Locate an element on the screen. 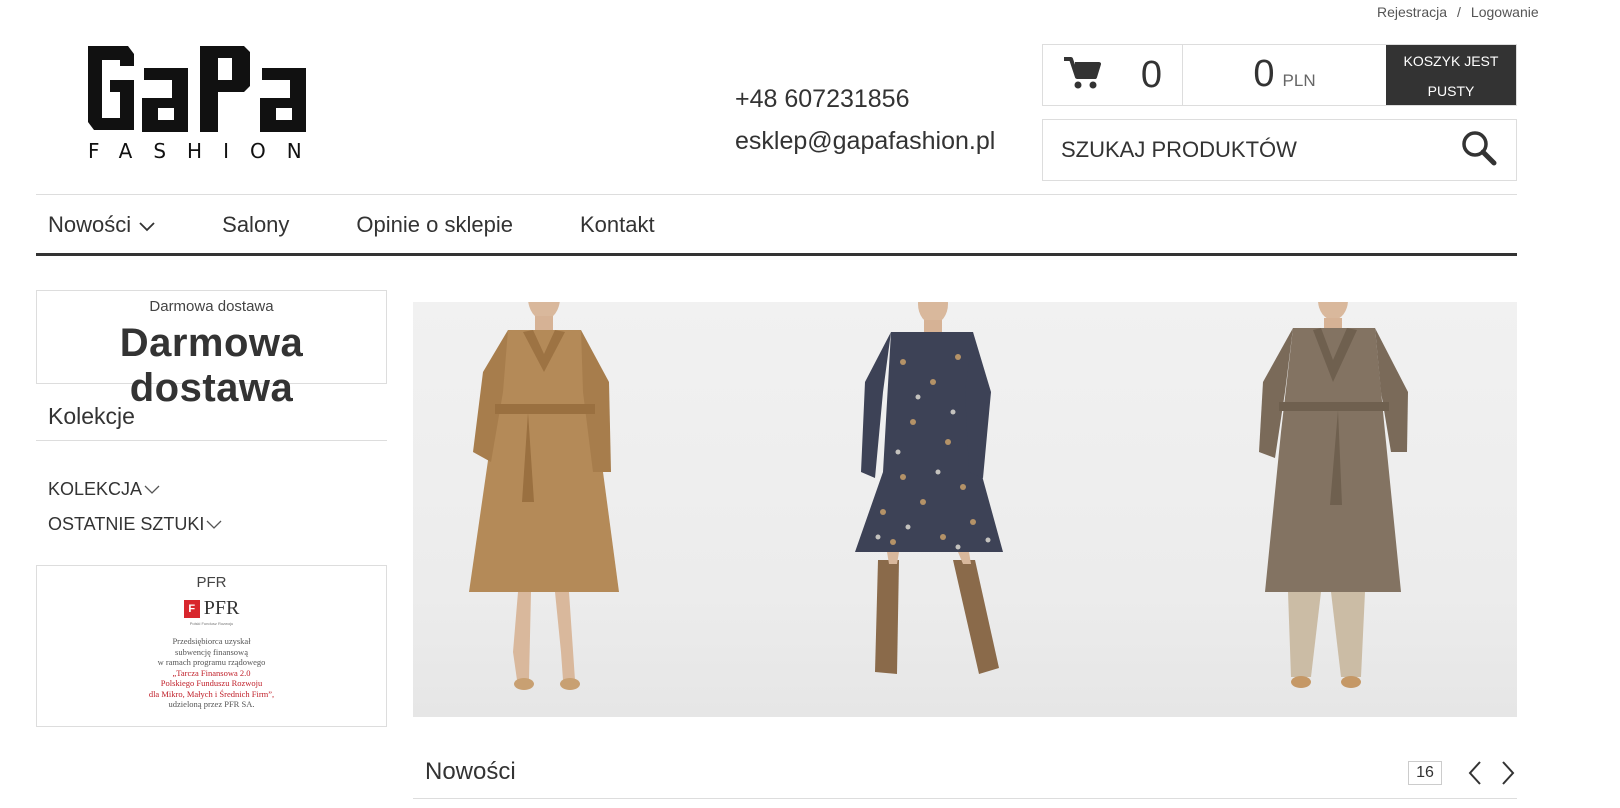  login-link: Logowanie is located at coordinates (1505, 12).